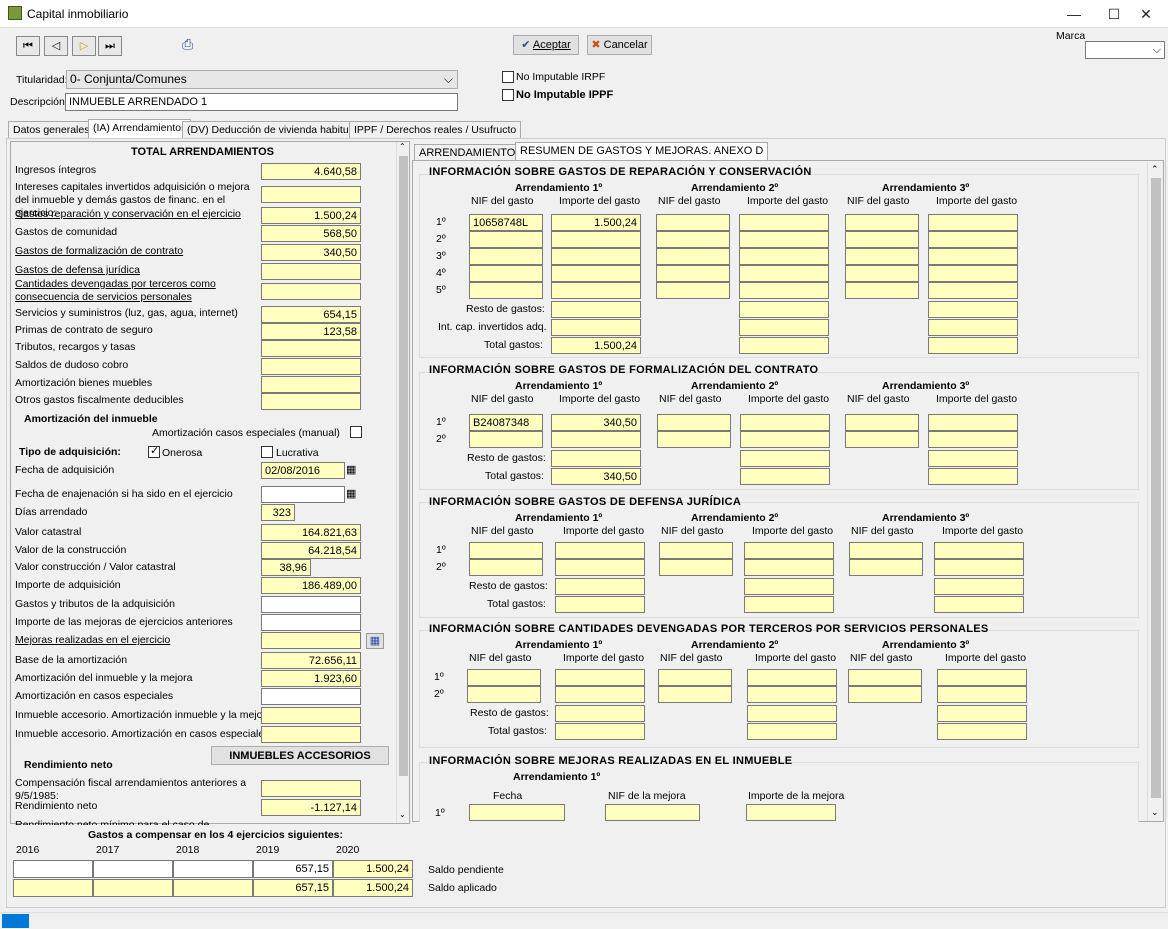 Image resolution: width=1168 pixels, height=929 pixels. What do you see at coordinates (508, 95) in the screenshot?
I see `no-imputable-ippf-checkbox` at bounding box center [508, 95].